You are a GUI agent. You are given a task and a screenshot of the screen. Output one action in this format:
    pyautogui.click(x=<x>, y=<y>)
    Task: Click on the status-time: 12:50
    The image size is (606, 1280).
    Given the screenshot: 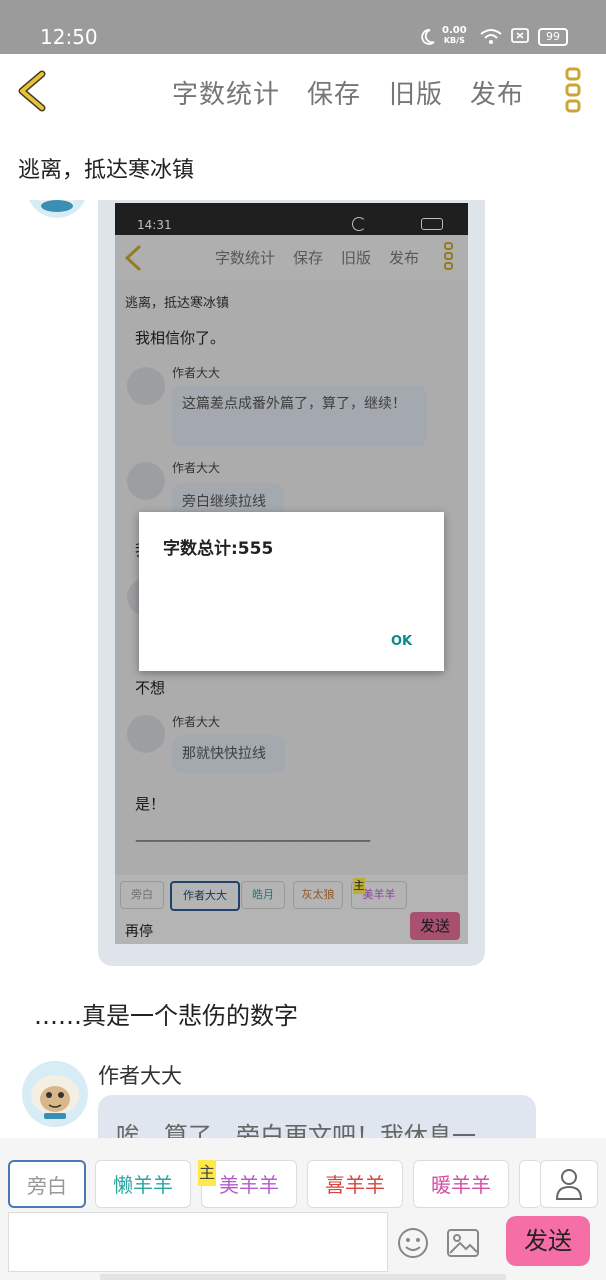 What is the action you would take?
    pyautogui.click(x=69, y=37)
    